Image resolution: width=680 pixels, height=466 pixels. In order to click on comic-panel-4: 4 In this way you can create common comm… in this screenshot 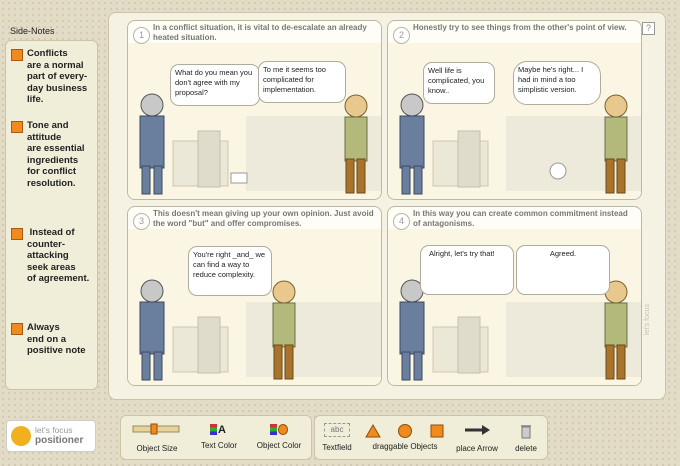, I will do `click(514, 296)`.